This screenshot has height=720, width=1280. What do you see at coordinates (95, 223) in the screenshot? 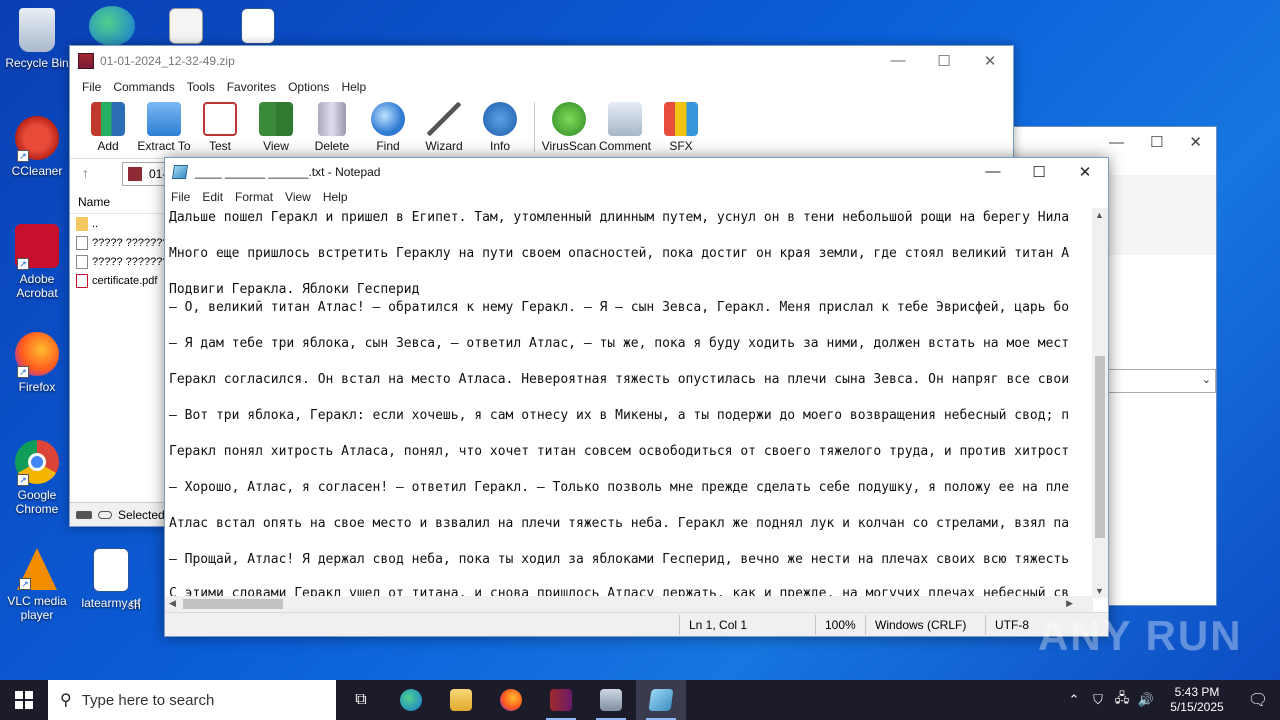
I see `file-name: ..` at bounding box center [95, 223].